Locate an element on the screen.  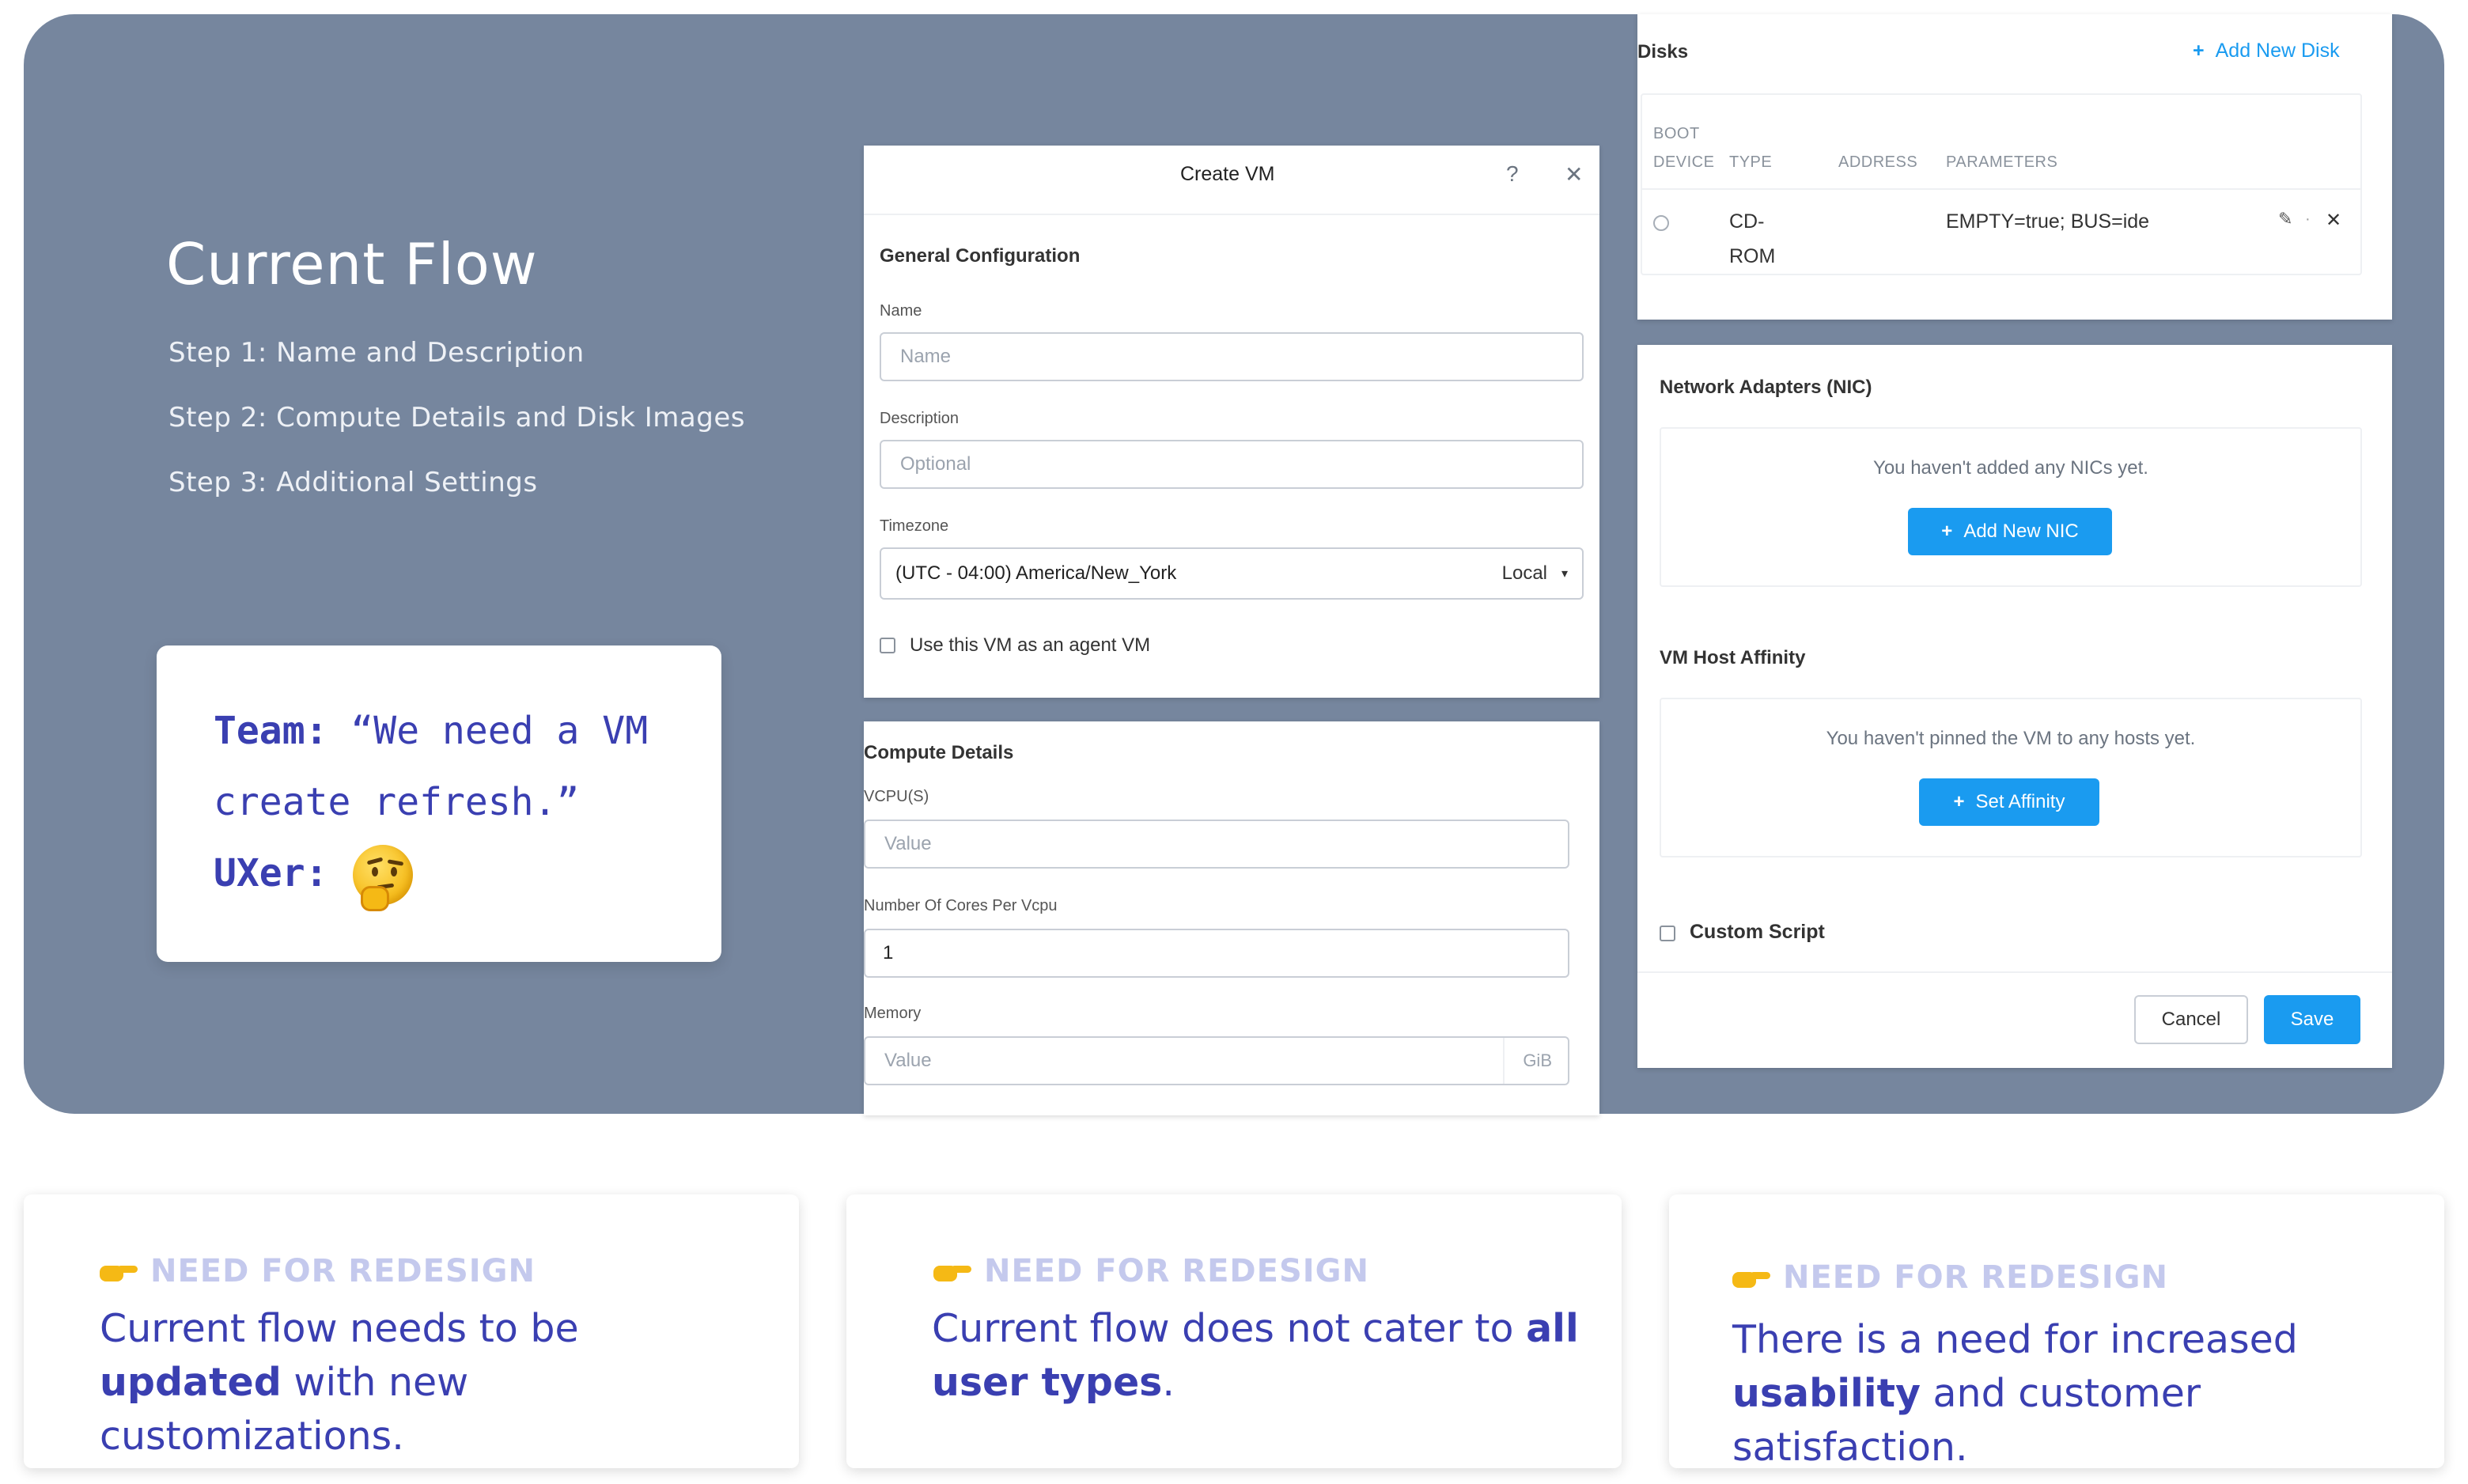
card-2-text-pre: Current flow does not cater to is located at coordinates (1230, 1328).